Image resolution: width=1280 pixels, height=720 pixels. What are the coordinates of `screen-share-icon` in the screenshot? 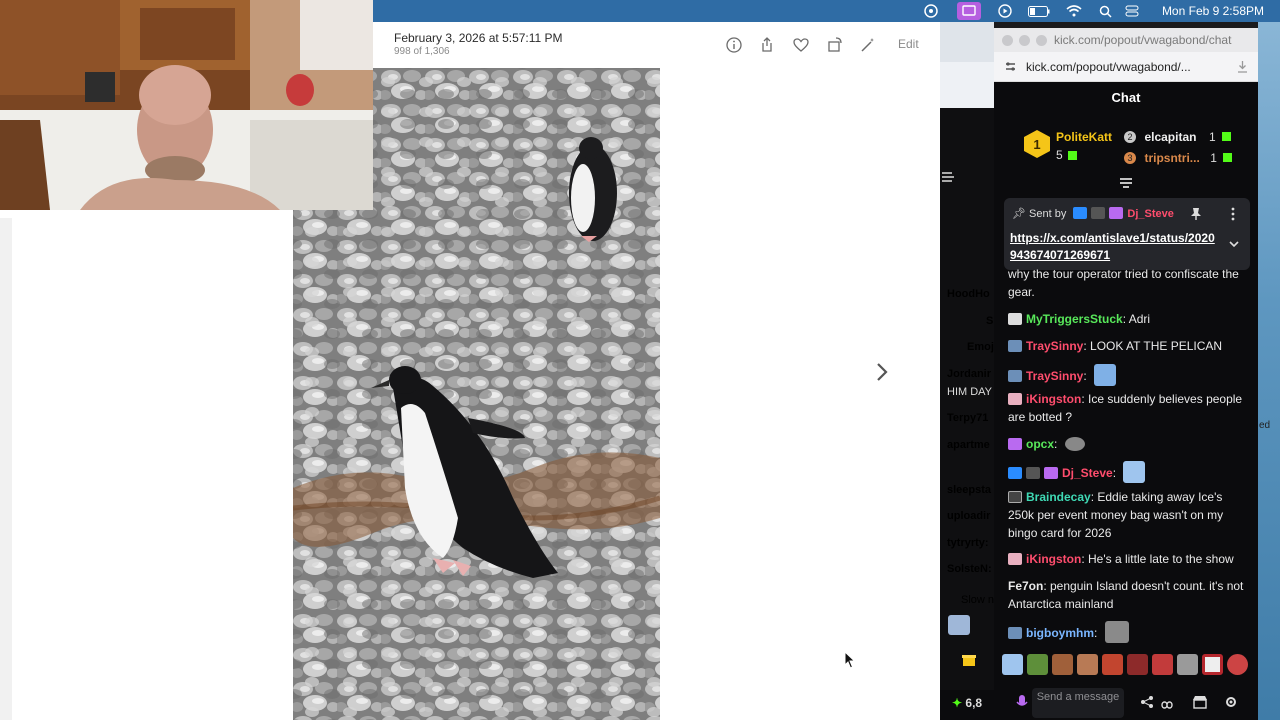 It's located at (969, 11).